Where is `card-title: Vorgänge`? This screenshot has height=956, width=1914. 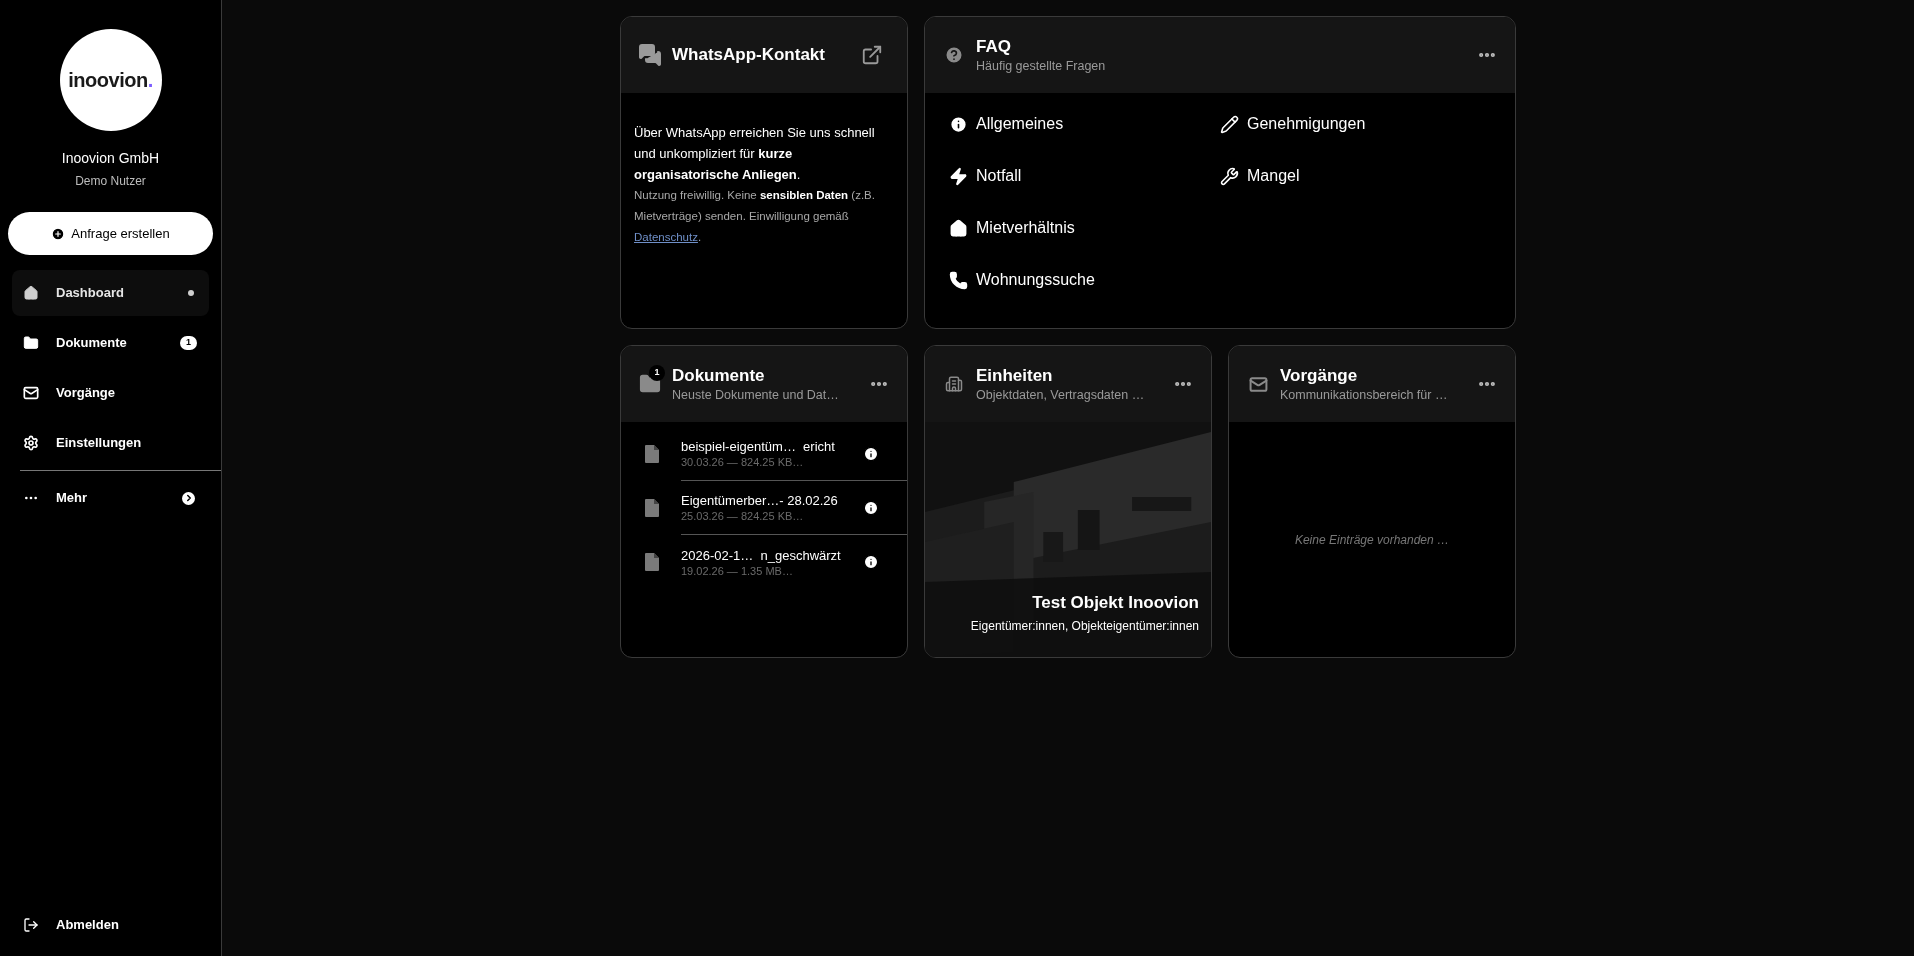
card-title: Vorgänge is located at coordinates (1319, 376).